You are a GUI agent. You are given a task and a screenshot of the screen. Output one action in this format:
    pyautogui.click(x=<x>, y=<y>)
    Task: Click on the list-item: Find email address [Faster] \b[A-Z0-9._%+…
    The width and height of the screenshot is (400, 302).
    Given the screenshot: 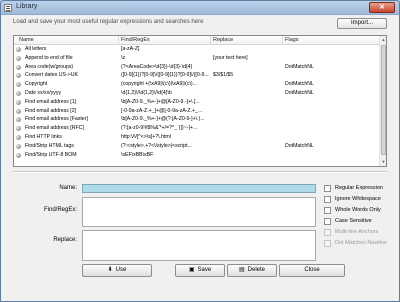 What is the action you would take?
    pyautogui.click(x=197, y=119)
    